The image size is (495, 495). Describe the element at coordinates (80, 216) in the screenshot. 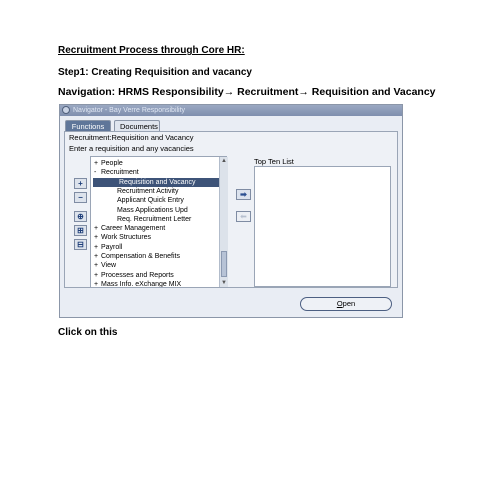

I see `expand-branch-button: ⊕` at that location.